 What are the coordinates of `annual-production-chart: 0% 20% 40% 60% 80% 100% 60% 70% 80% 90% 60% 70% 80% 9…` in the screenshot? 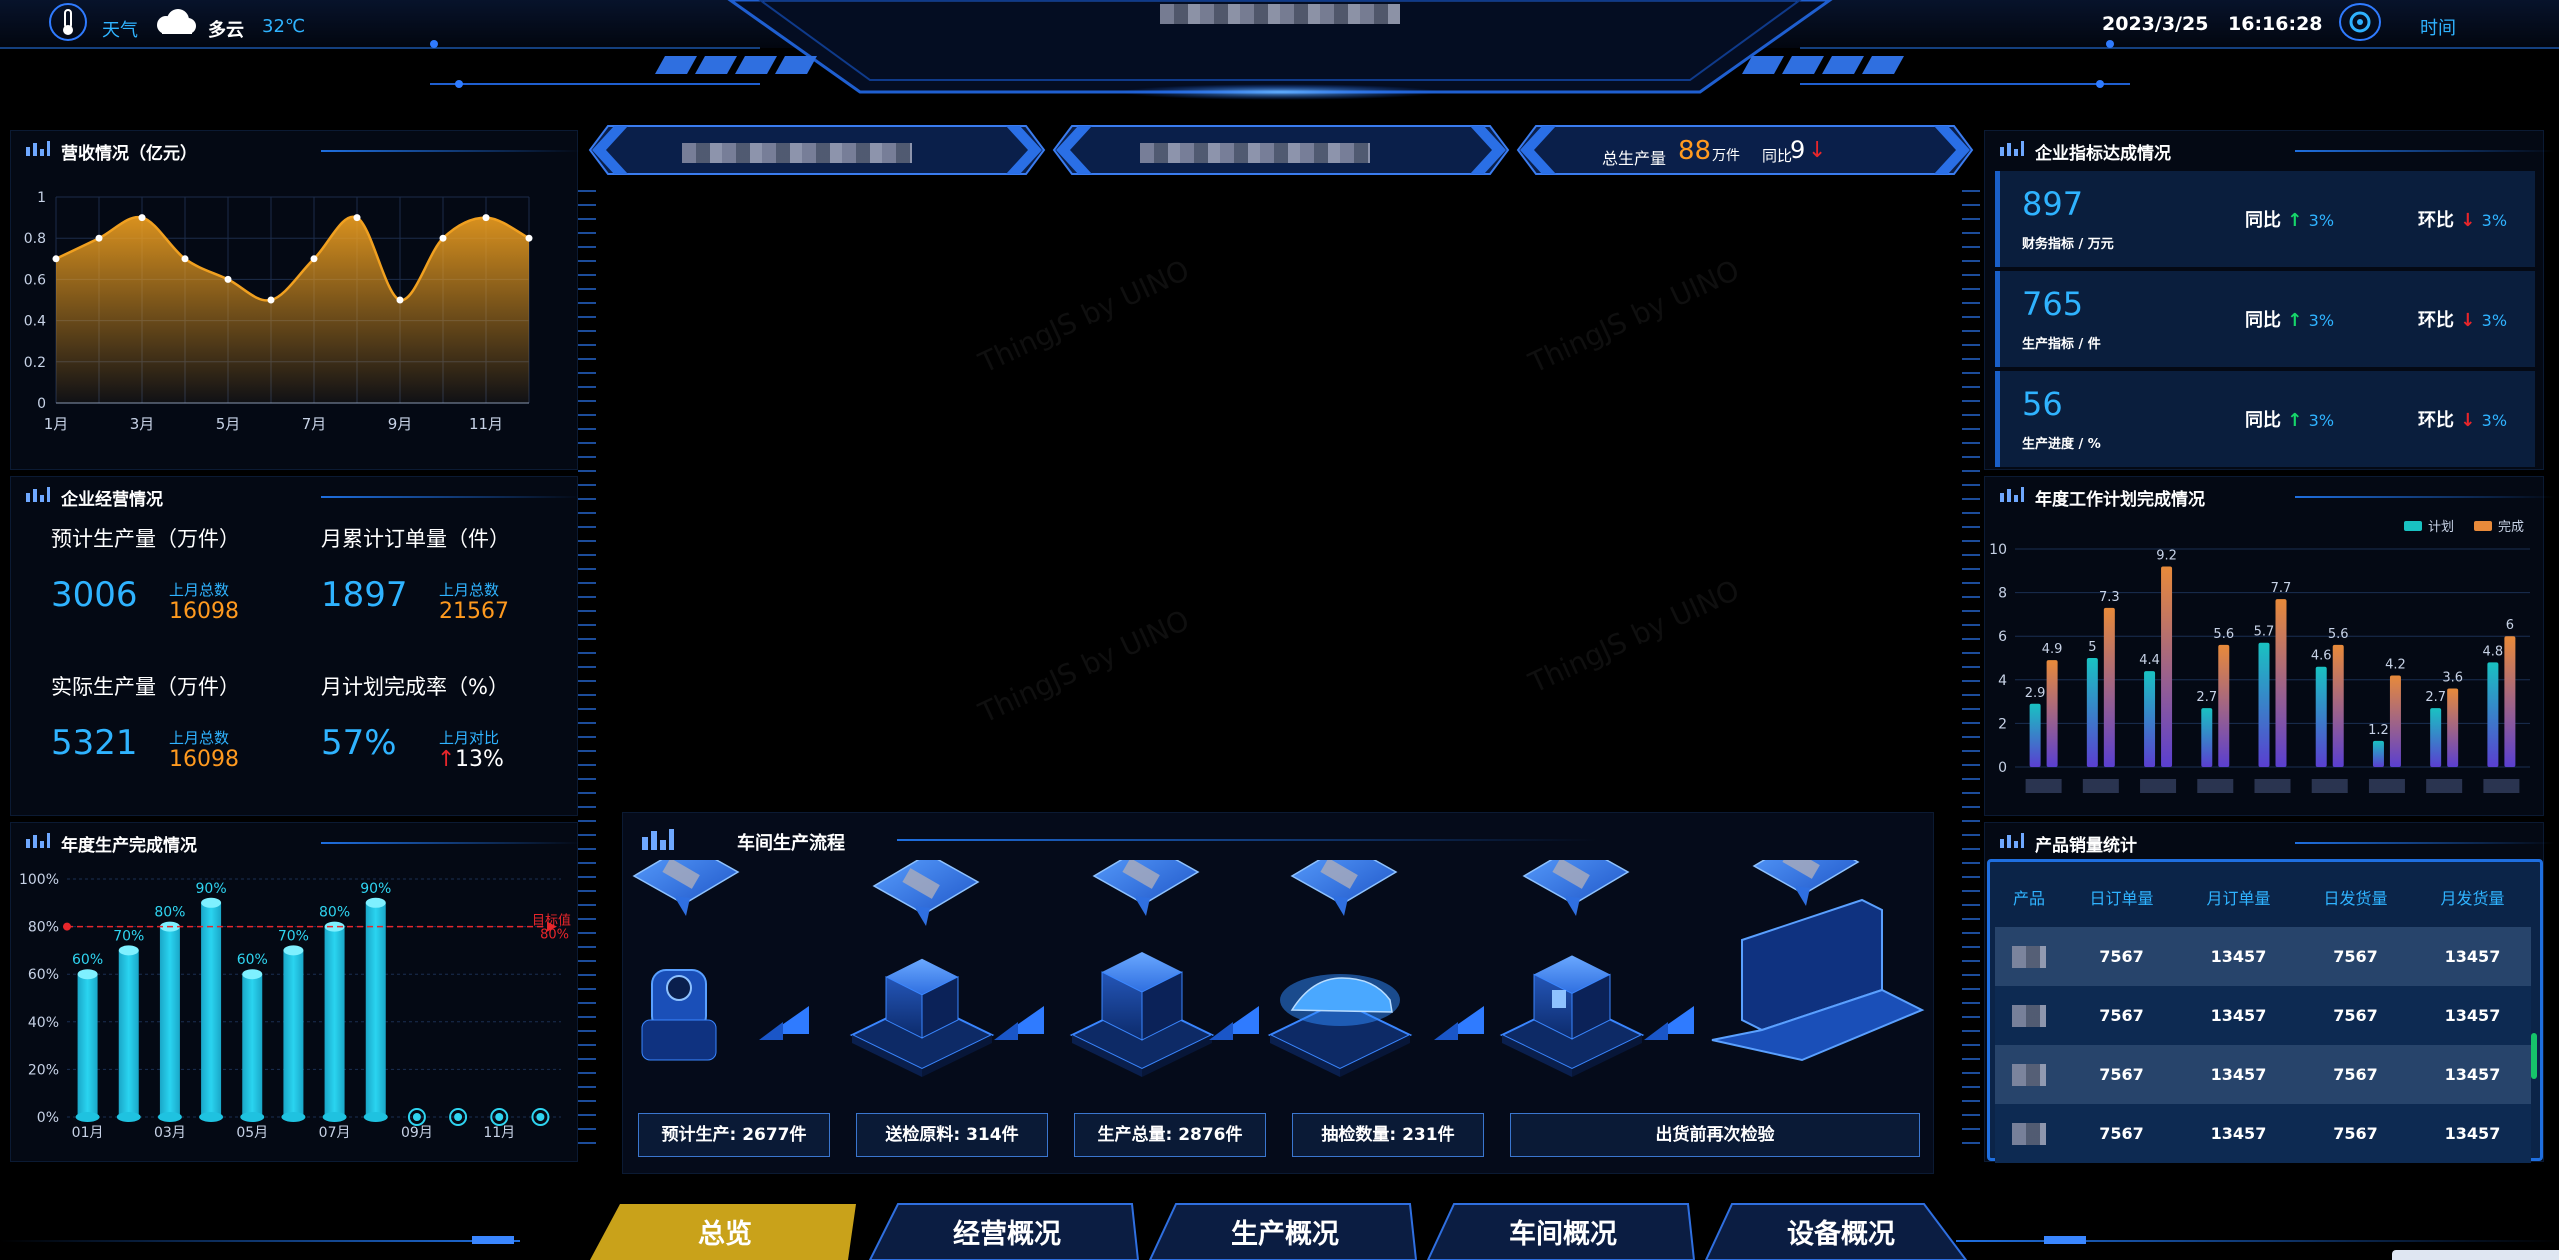 It's located at (295, 1006).